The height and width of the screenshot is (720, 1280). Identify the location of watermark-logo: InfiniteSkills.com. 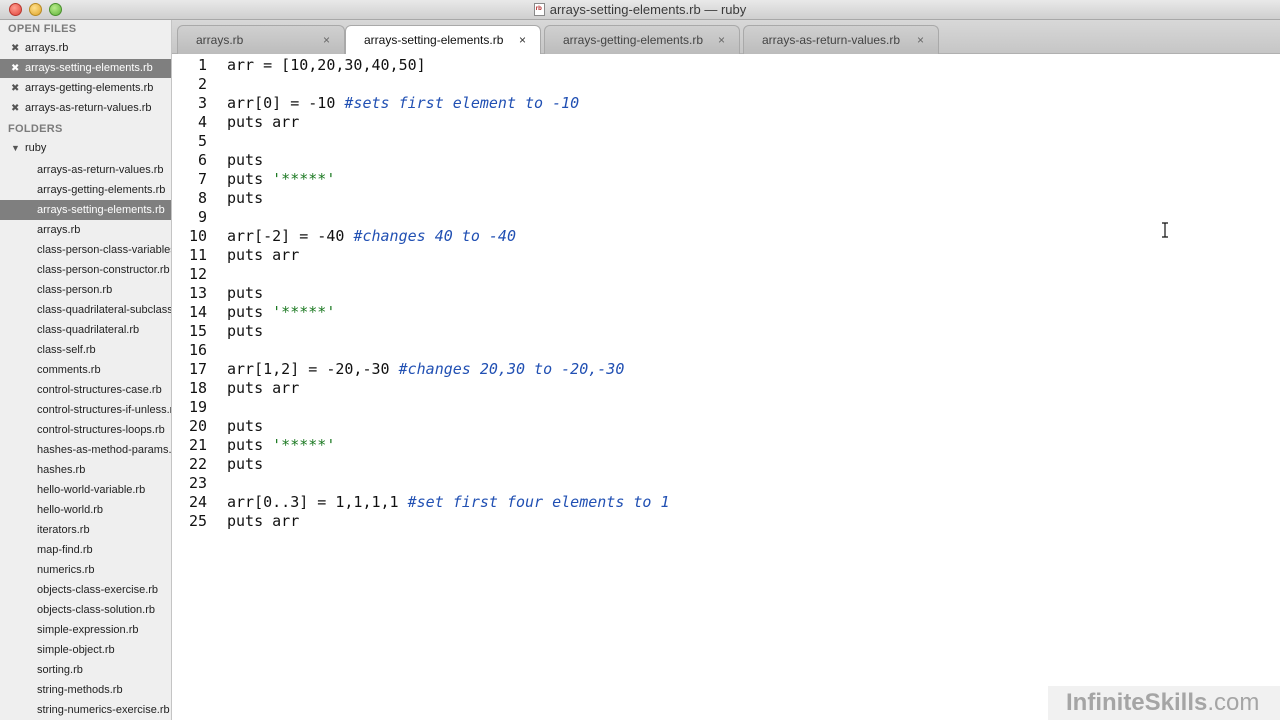
(1164, 703).